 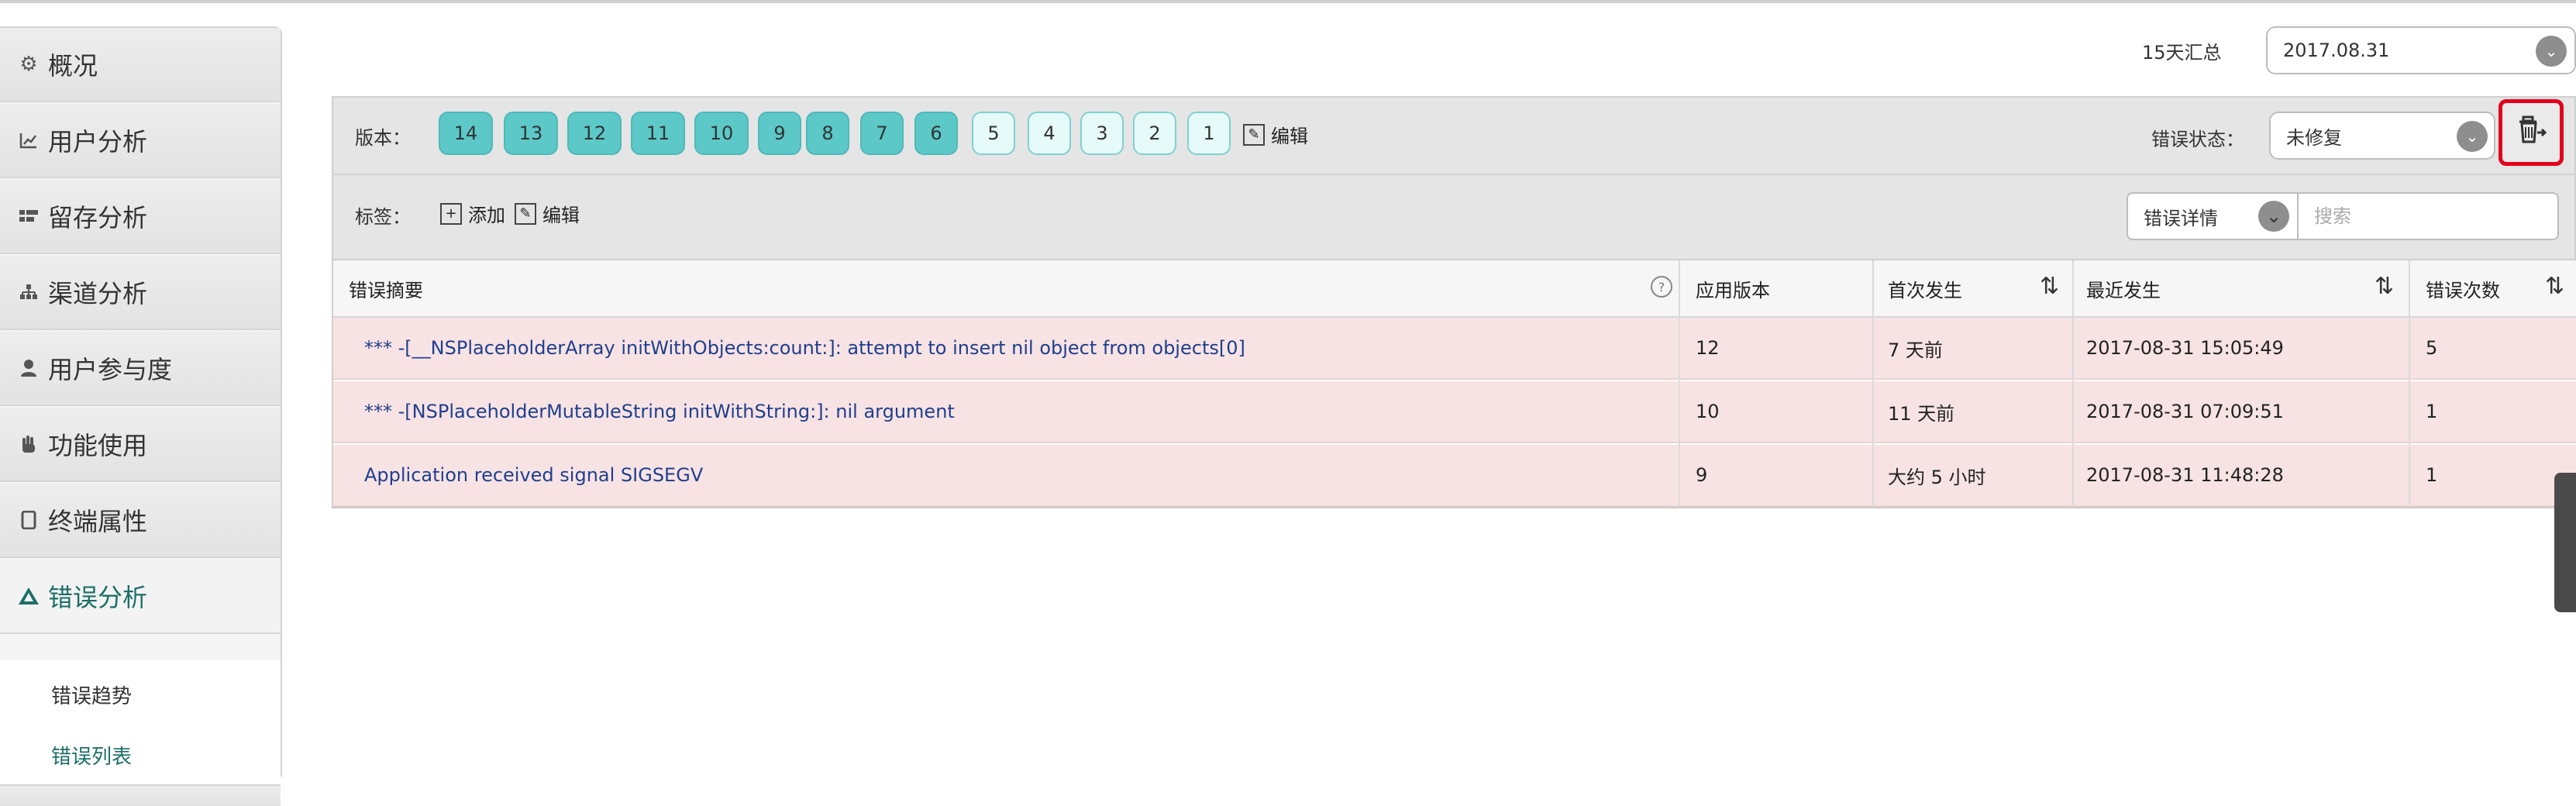 I want to click on col-error-count: 错误次数, so click(x=2463, y=288).